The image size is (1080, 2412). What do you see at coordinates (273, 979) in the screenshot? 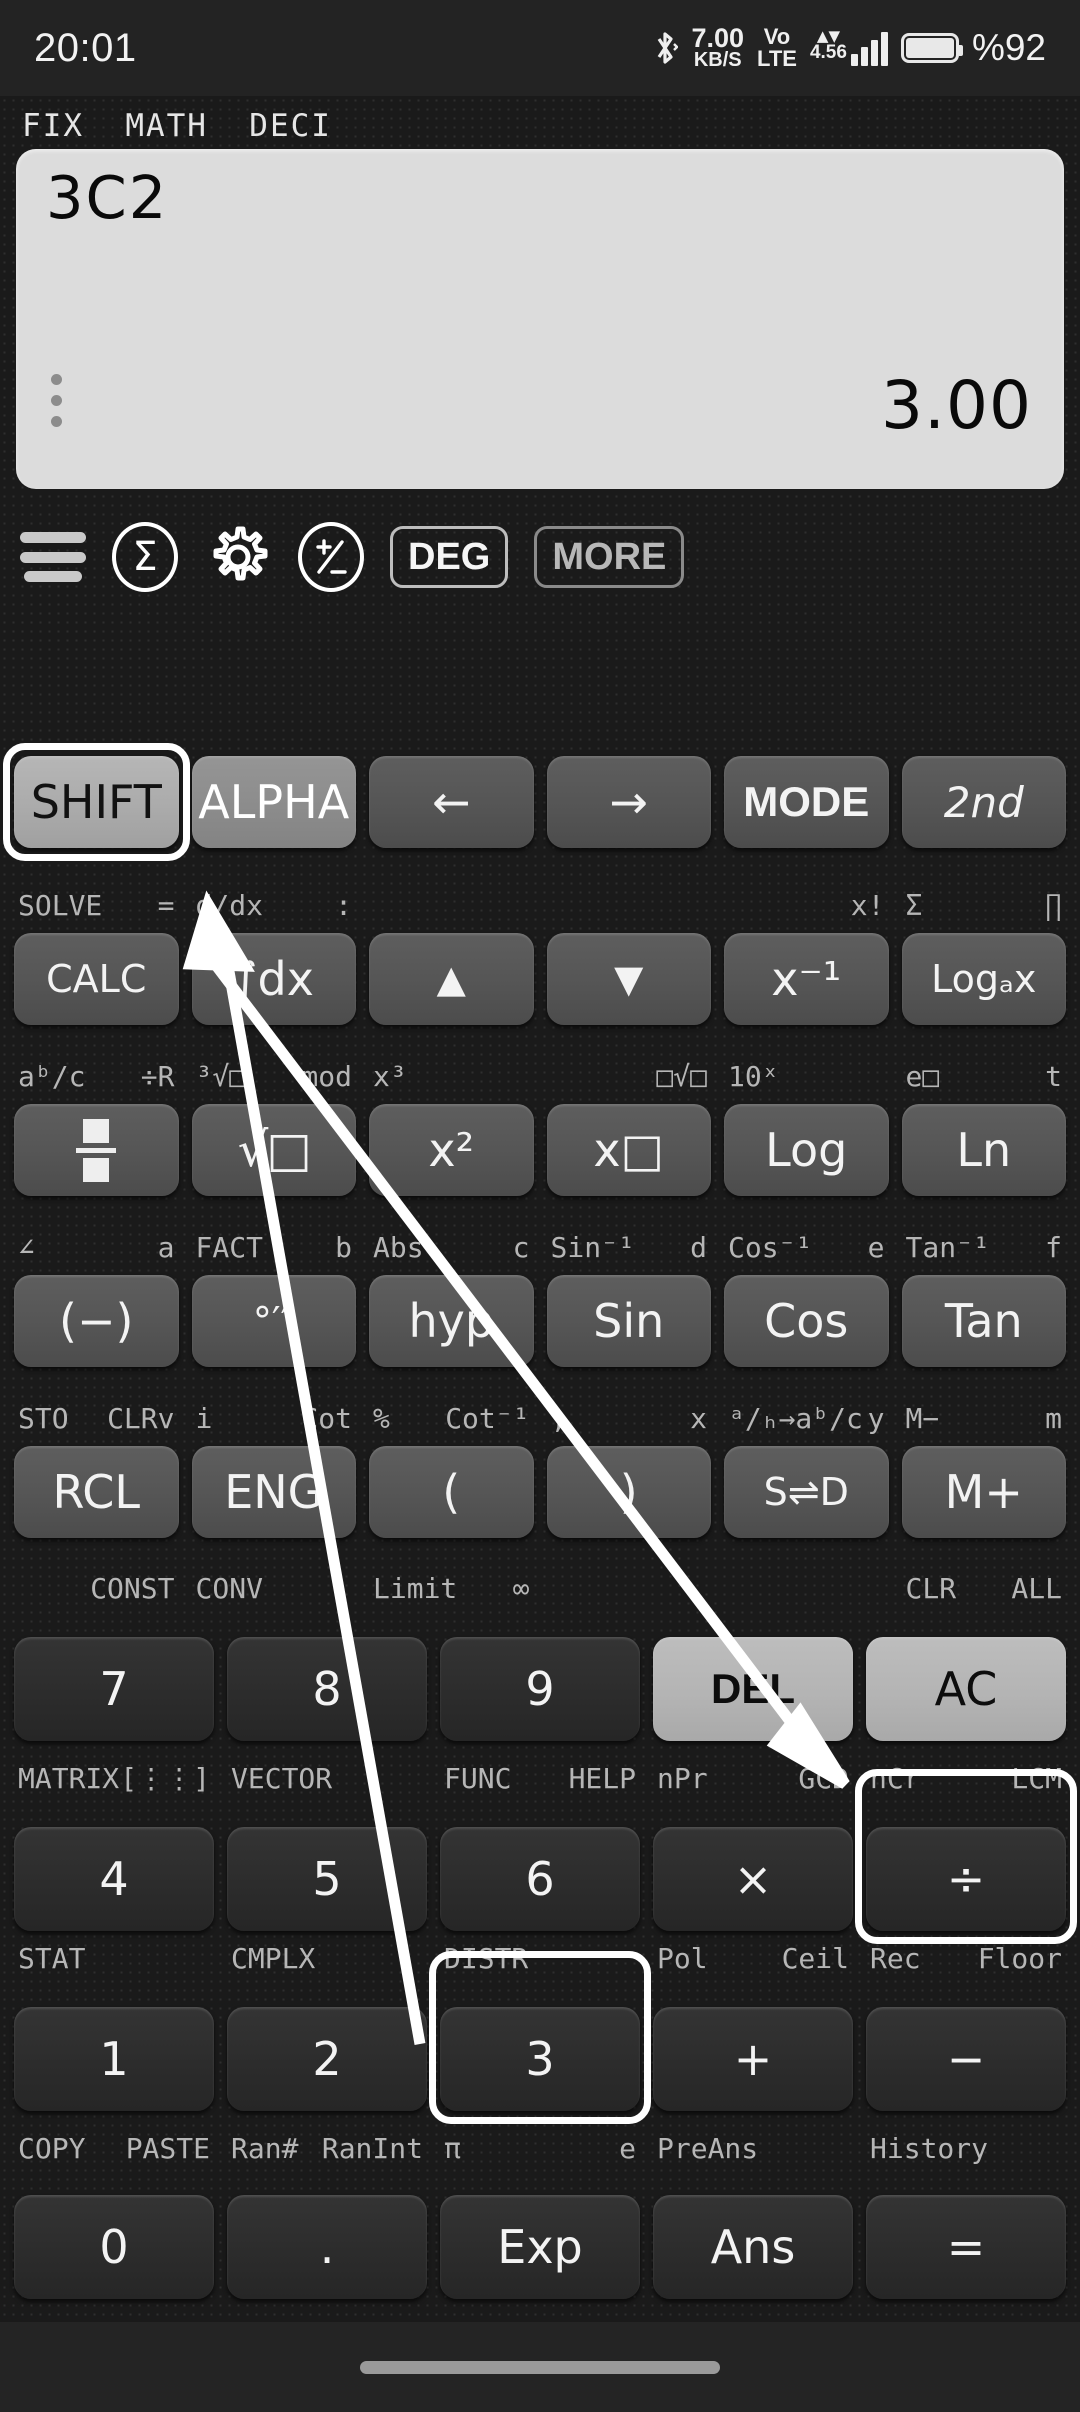
I see `key-integral: ∫dx` at bounding box center [273, 979].